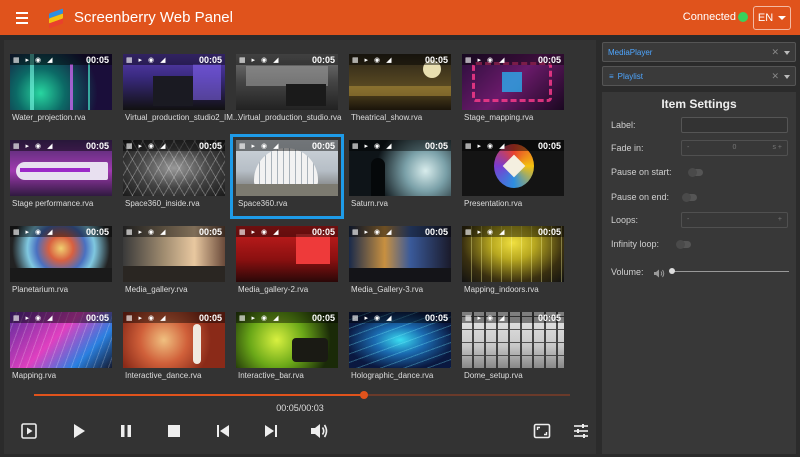  Describe the element at coordinates (271, 375) in the screenshot. I see `media-name: Interactive_bar.rva` at that location.